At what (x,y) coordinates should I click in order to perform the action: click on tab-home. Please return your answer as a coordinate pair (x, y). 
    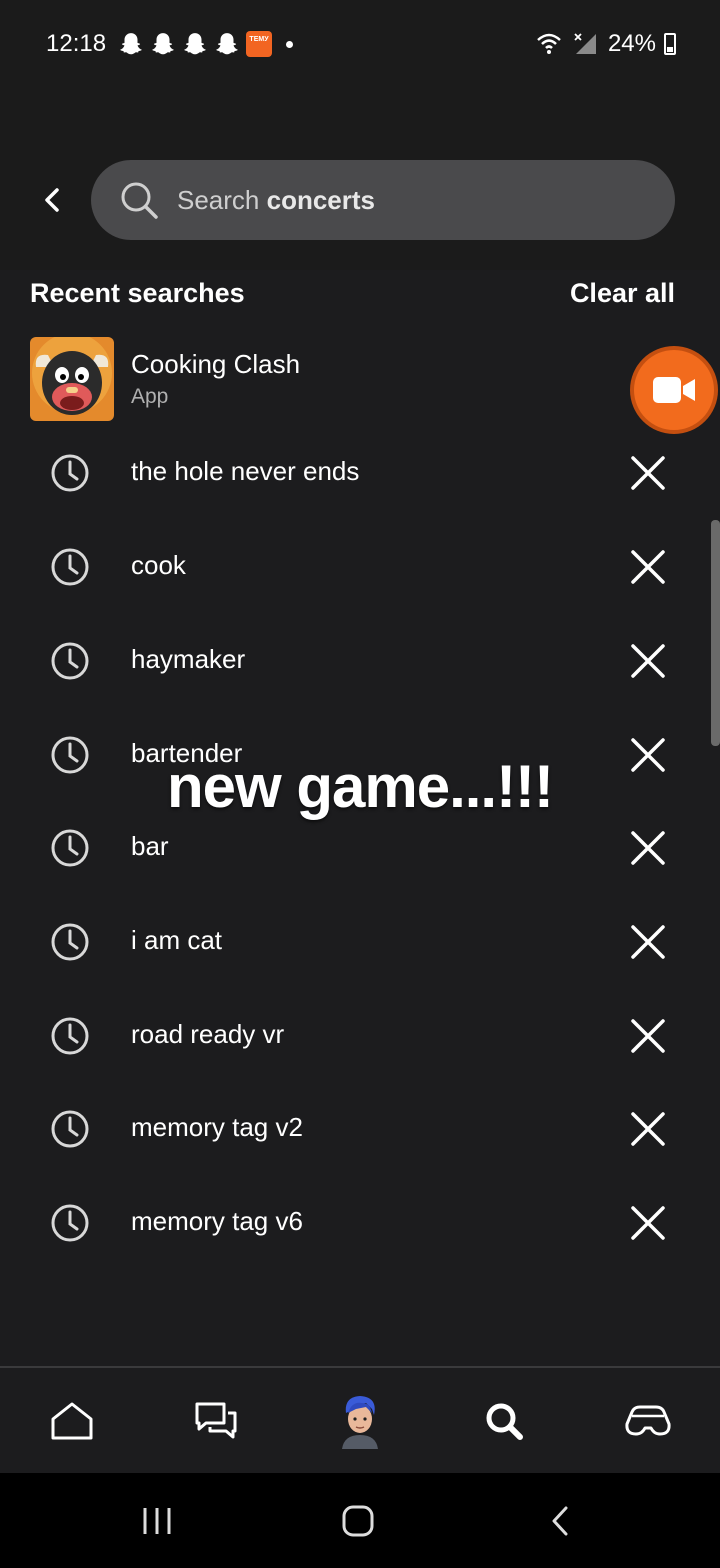
    Looking at the image, I should click on (72, 1421).